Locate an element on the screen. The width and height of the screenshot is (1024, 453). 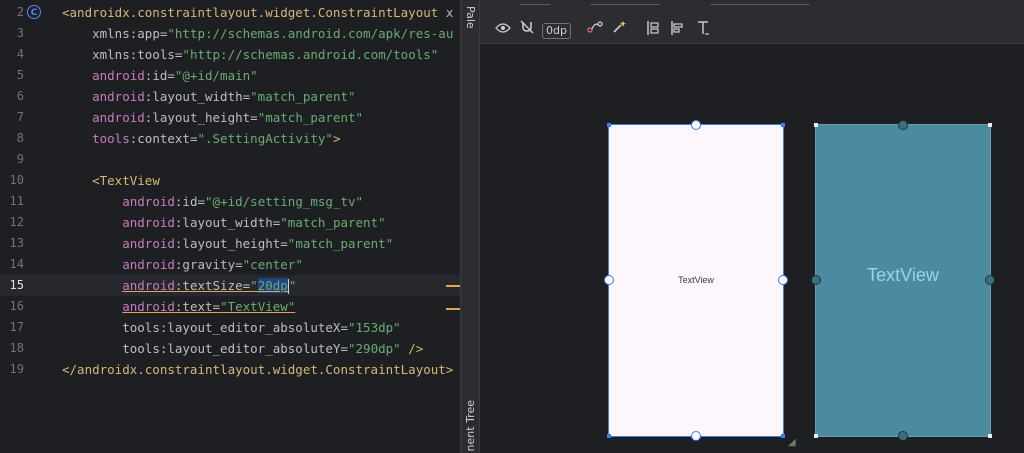
code-text: tools:layout_editor_absoluteY="290dp" /> is located at coordinates (242, 348).